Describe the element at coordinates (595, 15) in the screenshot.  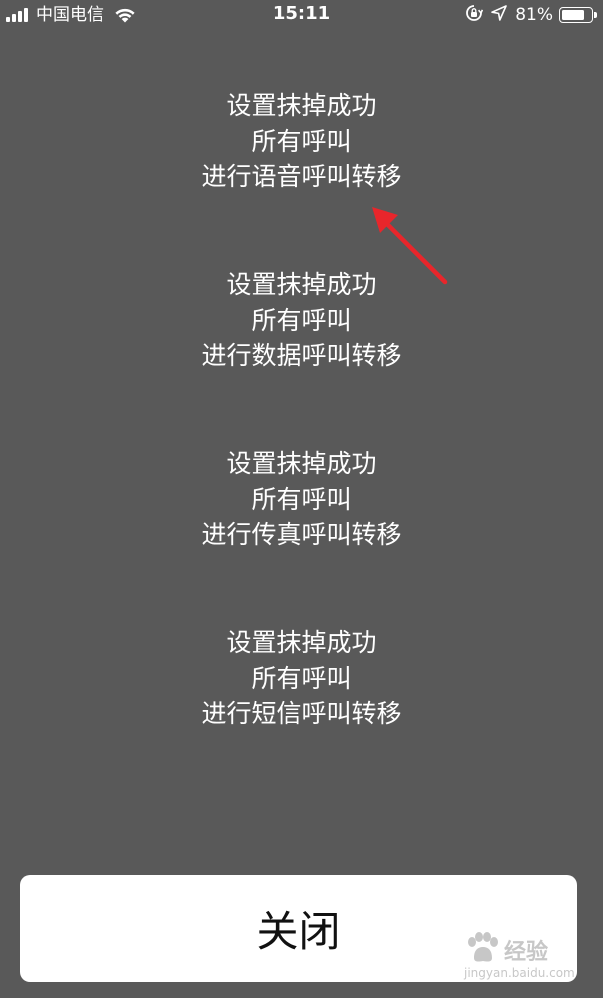
I see `battery-cap` at that location.